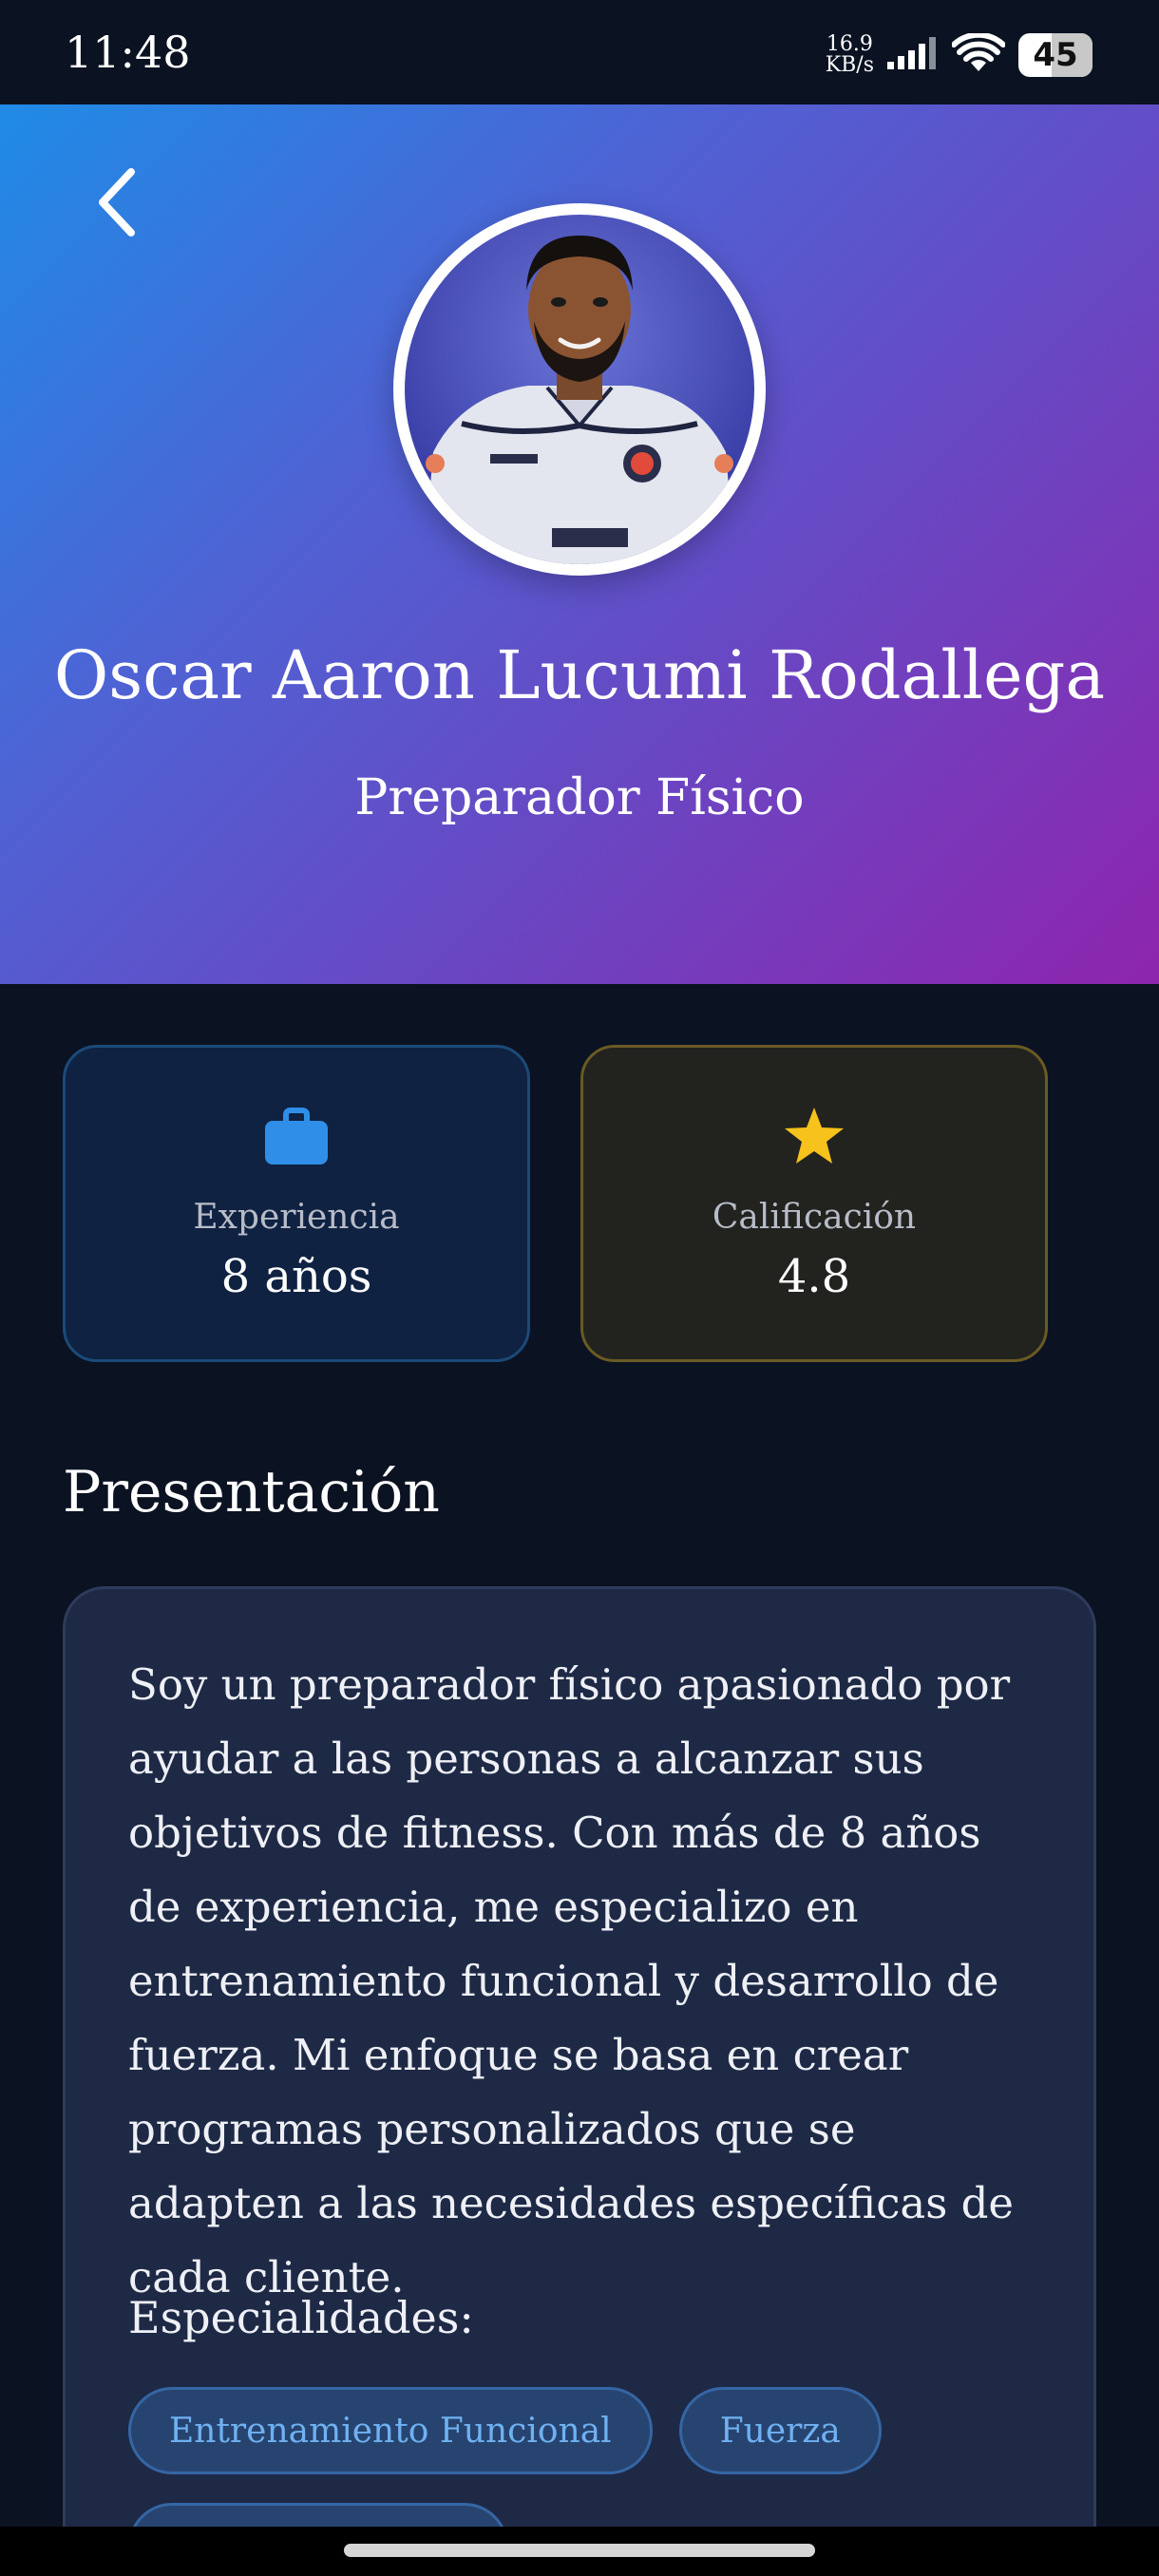 This screenshot has height=2576, width=1159. I want to click on briefcase-icon, so click(296, 1136).